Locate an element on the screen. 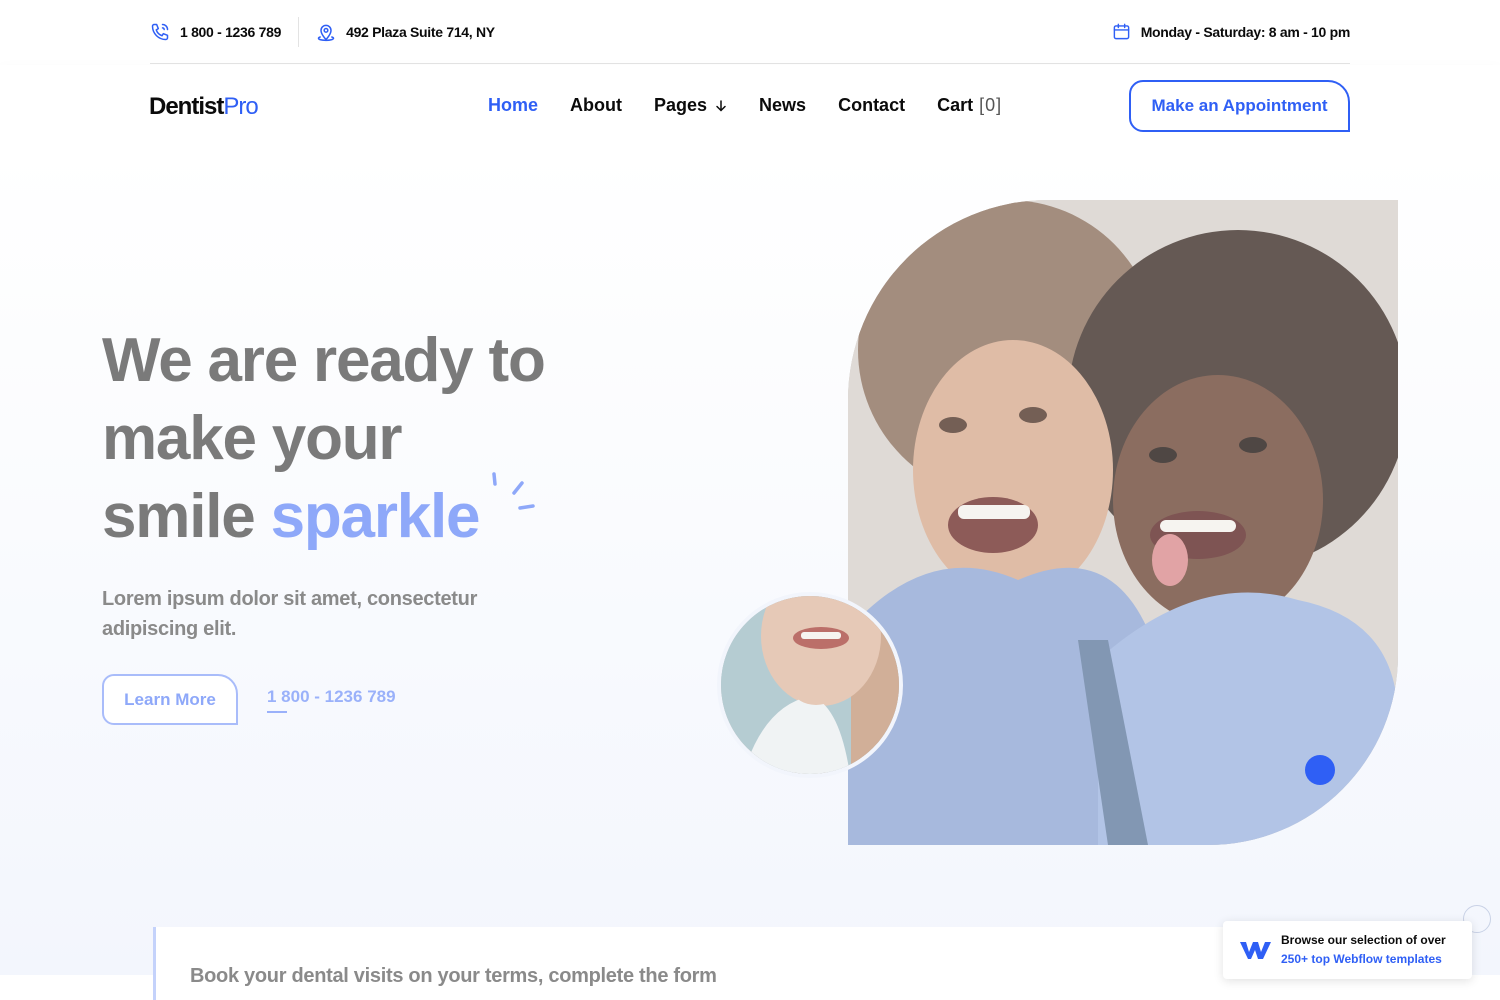 This screenshot has width=1500, height=1000. hero-title-line-2: make your is located at coordinates (252, 438).